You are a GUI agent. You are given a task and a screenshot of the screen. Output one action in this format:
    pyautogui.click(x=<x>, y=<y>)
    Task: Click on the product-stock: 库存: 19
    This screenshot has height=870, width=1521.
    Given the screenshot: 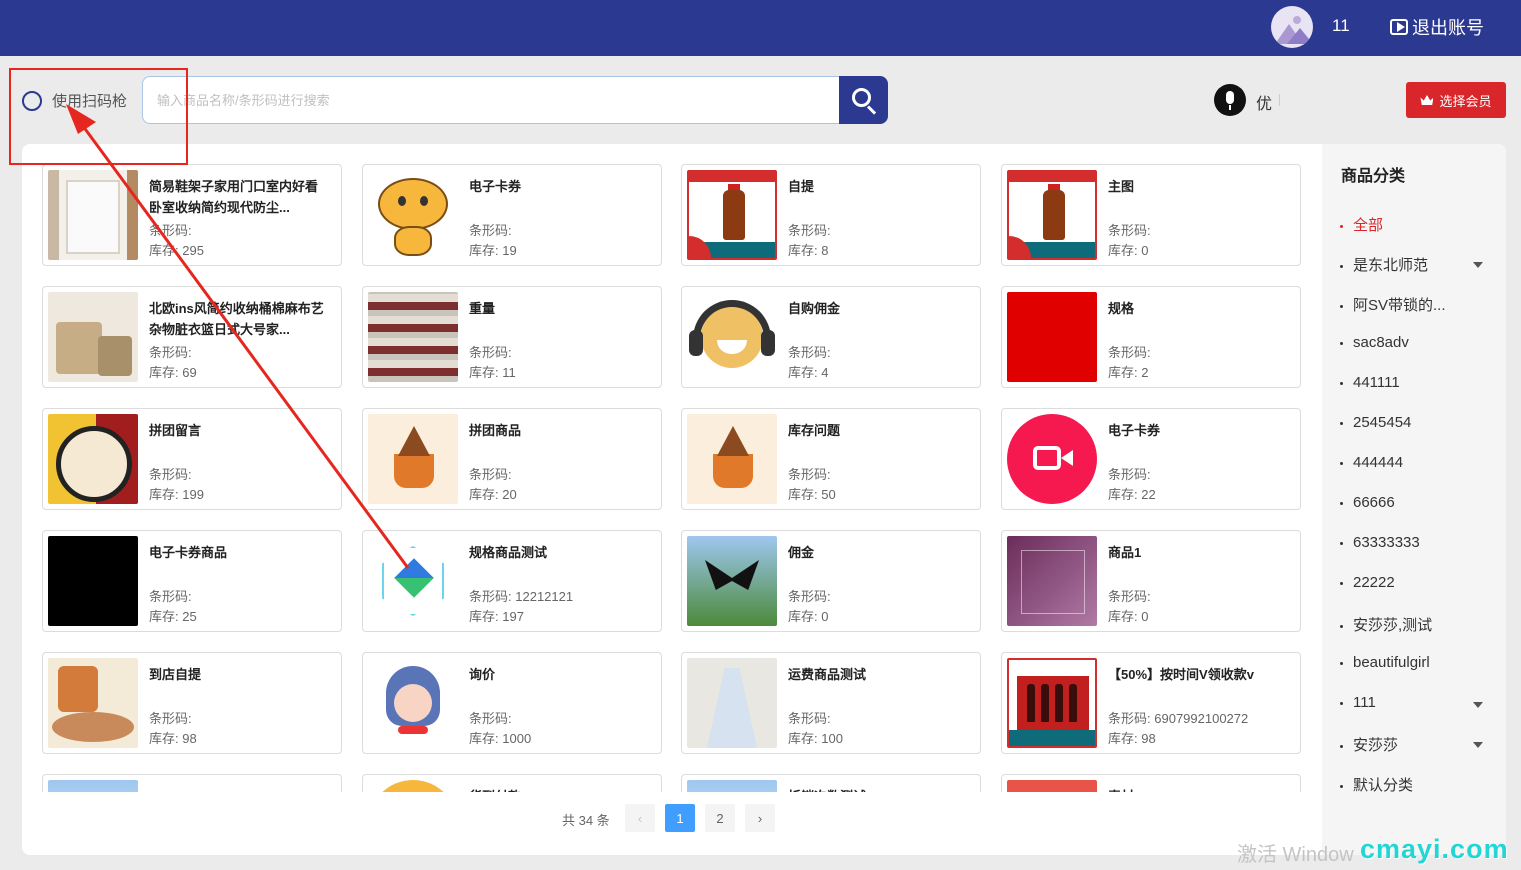 What is the action you would take?
    pyautogui.click(x=493, y=250)
    